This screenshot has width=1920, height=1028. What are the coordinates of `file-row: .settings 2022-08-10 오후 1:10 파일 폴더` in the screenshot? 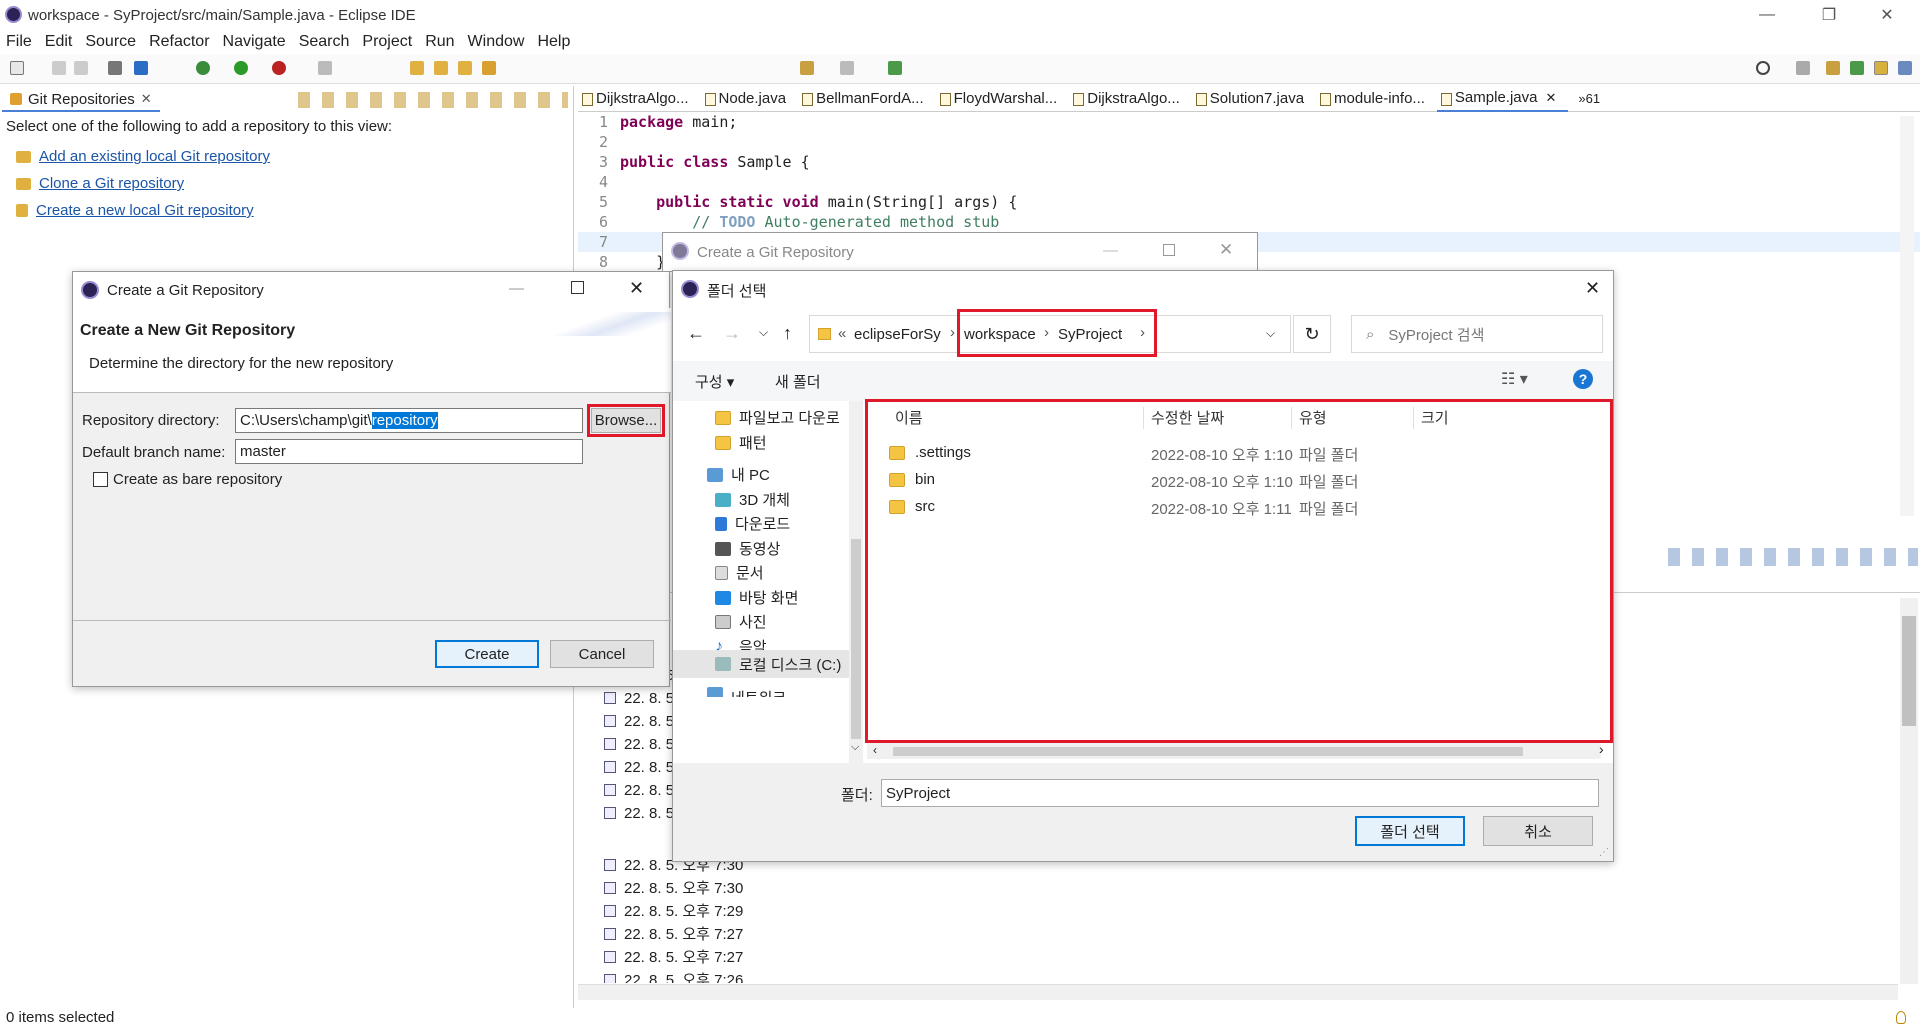 It's located at (1227, 452).